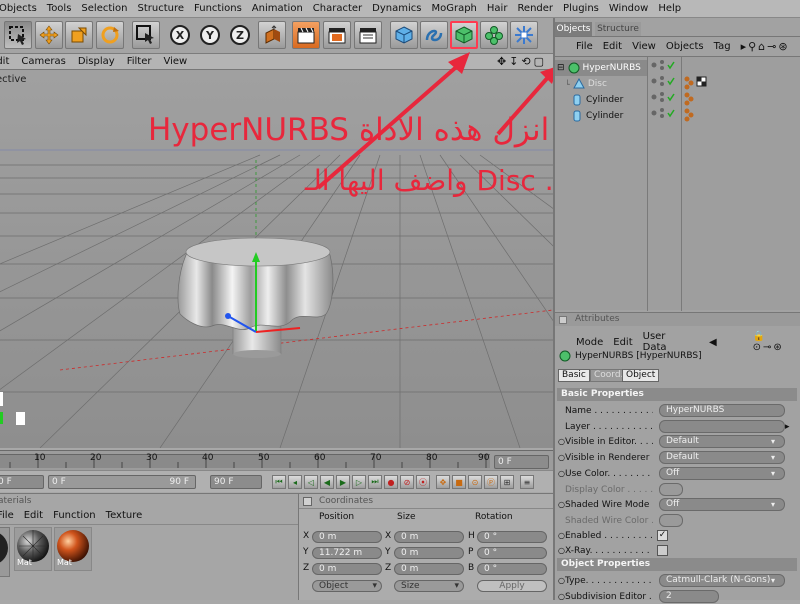  What do you see at coordinates (210, 35) in the screenshot?
I see `y-axis-lock: Y` at bounding box center [210, 35].